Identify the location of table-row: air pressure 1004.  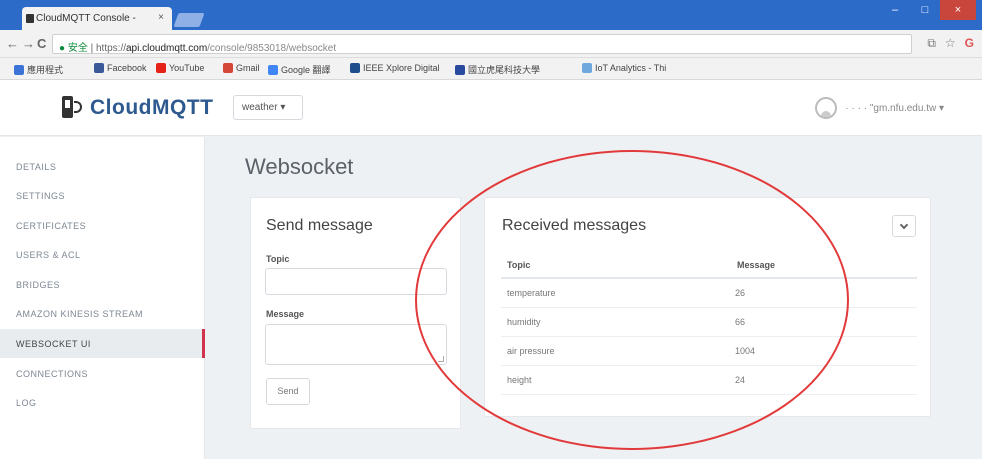
(709, 351).